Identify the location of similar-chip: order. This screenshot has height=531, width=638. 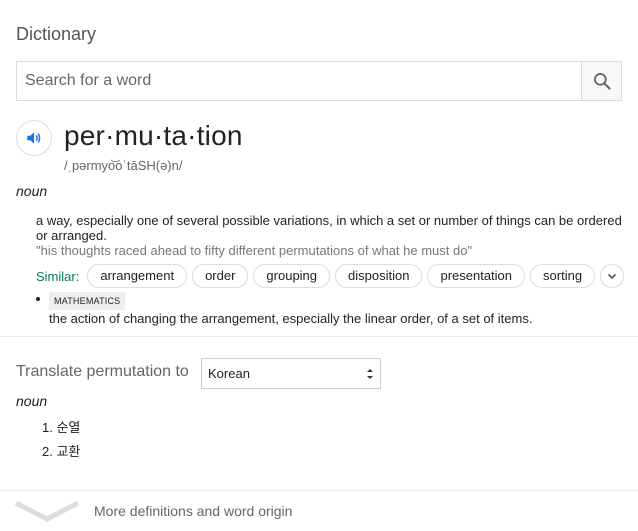
(220, 276).